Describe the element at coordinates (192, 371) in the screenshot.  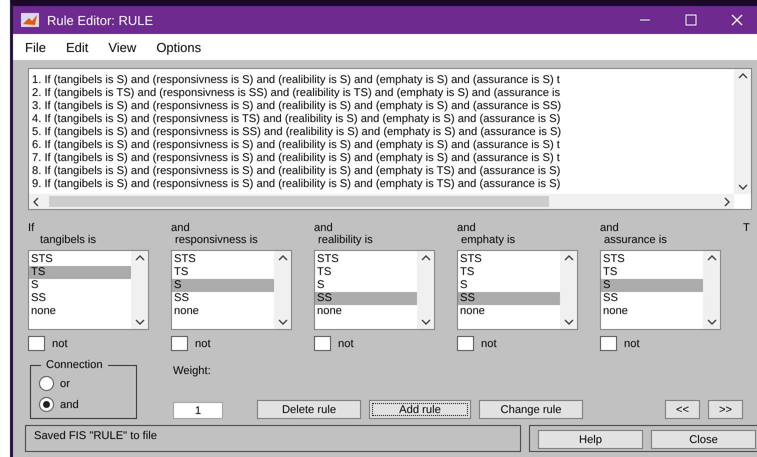
I see `weight-label: Weight:` at that location.